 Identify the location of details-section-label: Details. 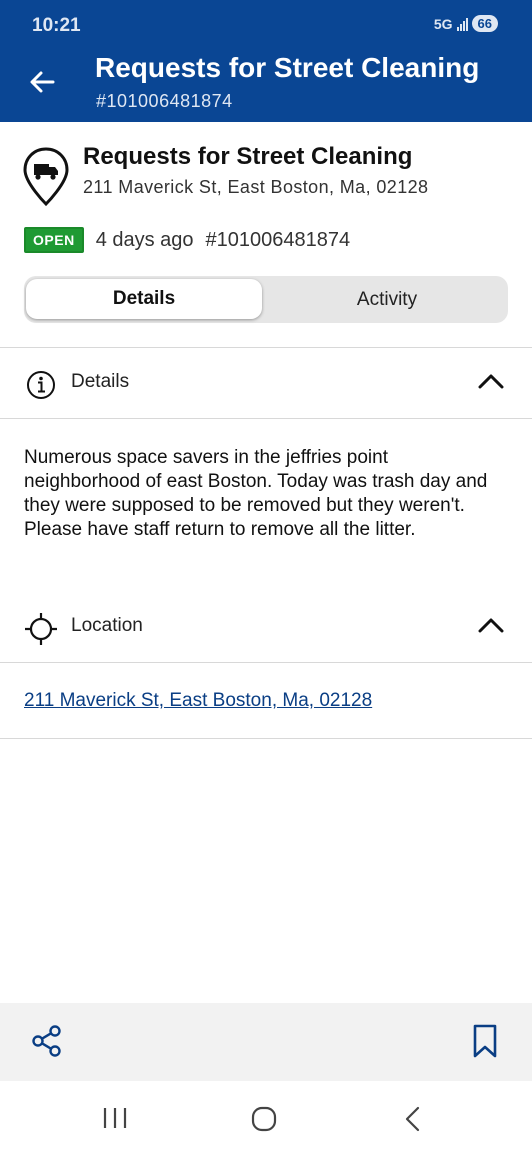
(100, 381).